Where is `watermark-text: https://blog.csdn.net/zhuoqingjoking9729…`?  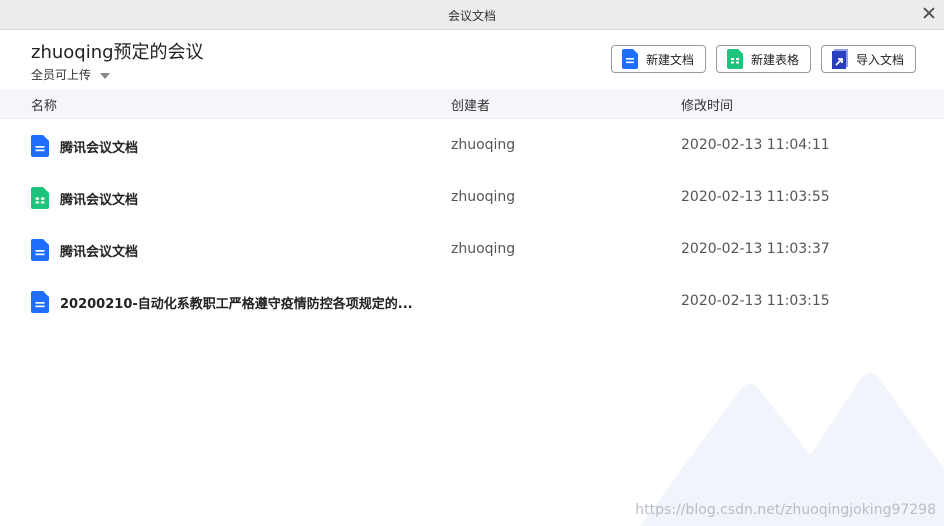 watermark-text: https://blog.csdn.net/zhuoqingjoking9729… is located at coordinates (785, 510).